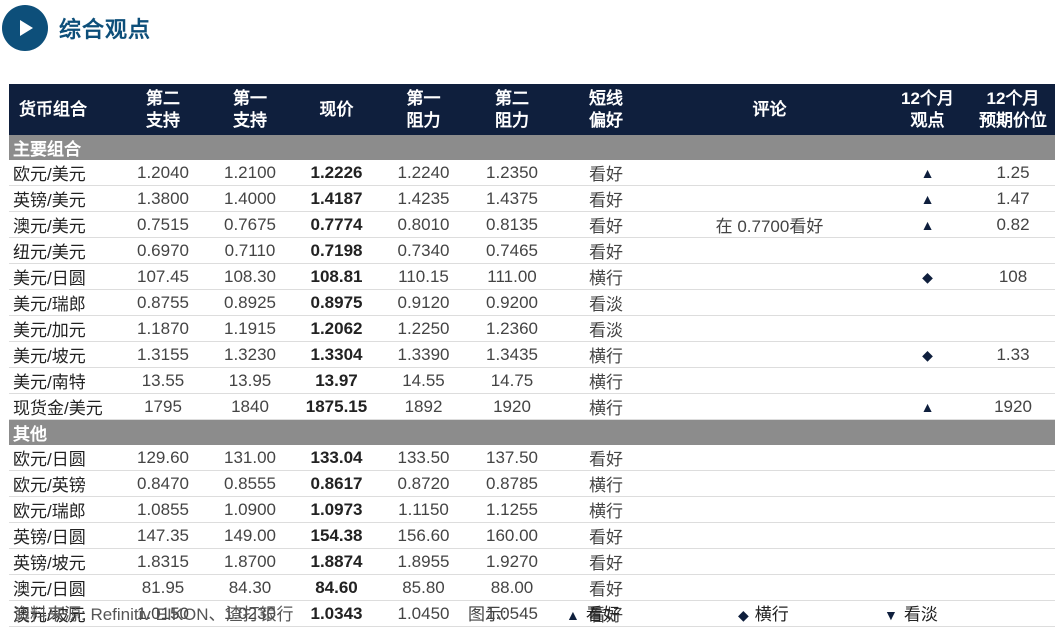  What do you see at coordinates (64, 250) in the screenshot?
I see `pair-cell: 纽元/美元` at bounding box center [64, 250].